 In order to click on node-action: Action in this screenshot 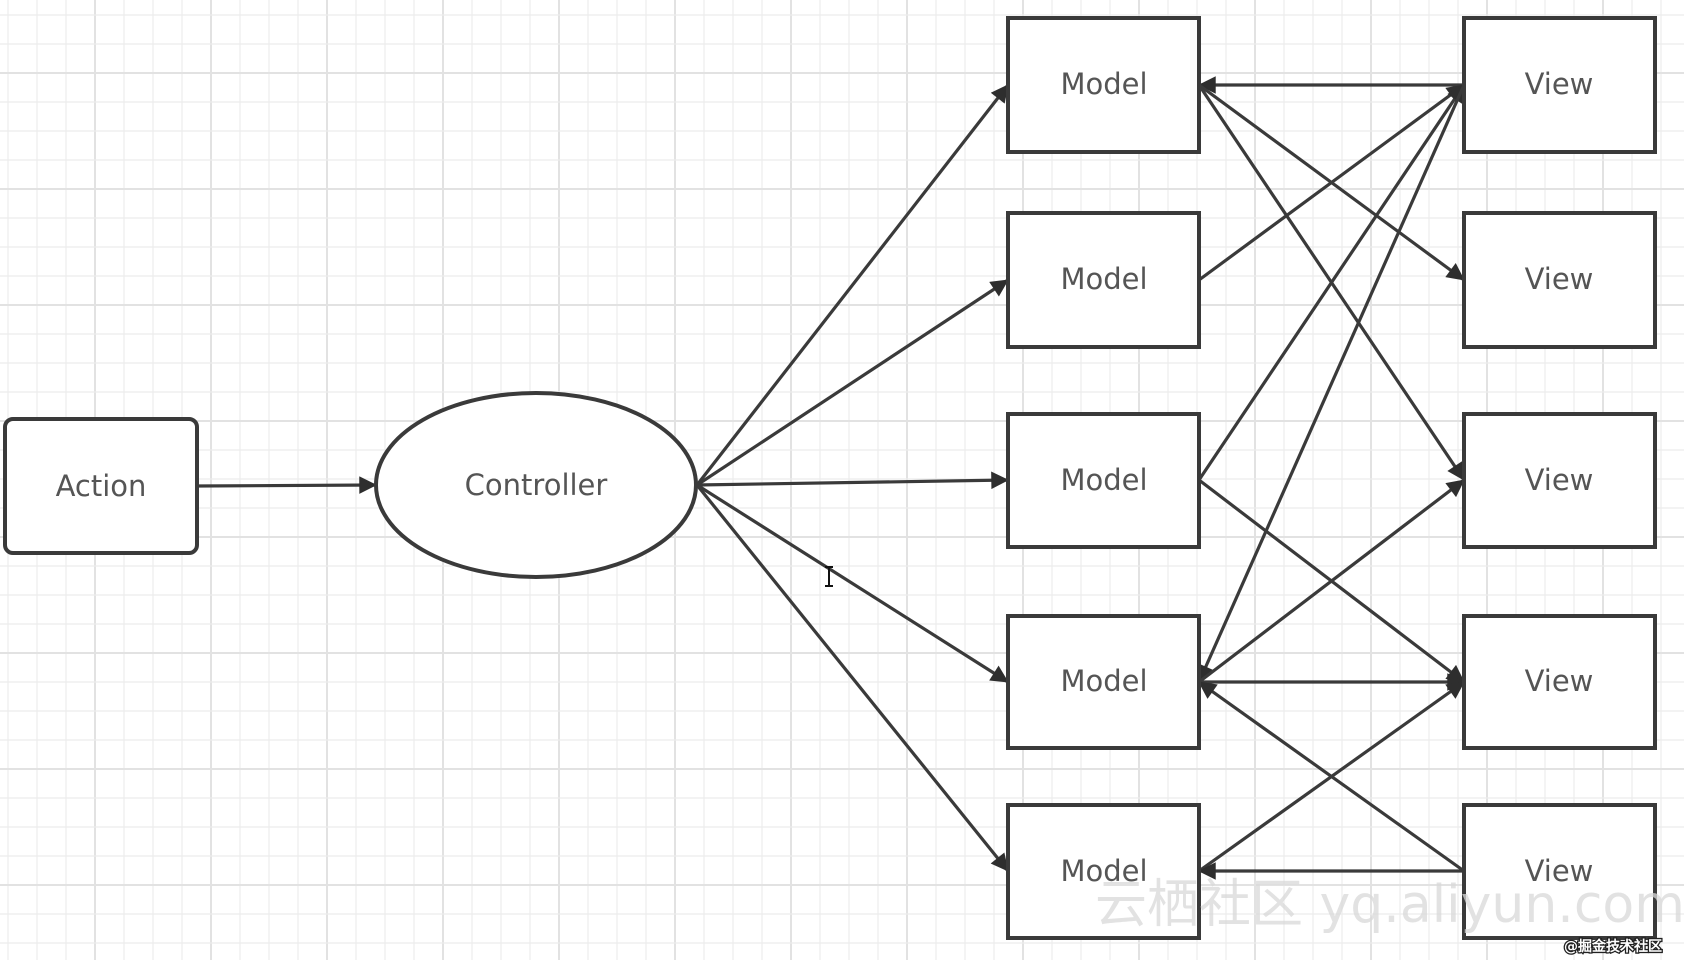, I will do `click(101, 486)`.